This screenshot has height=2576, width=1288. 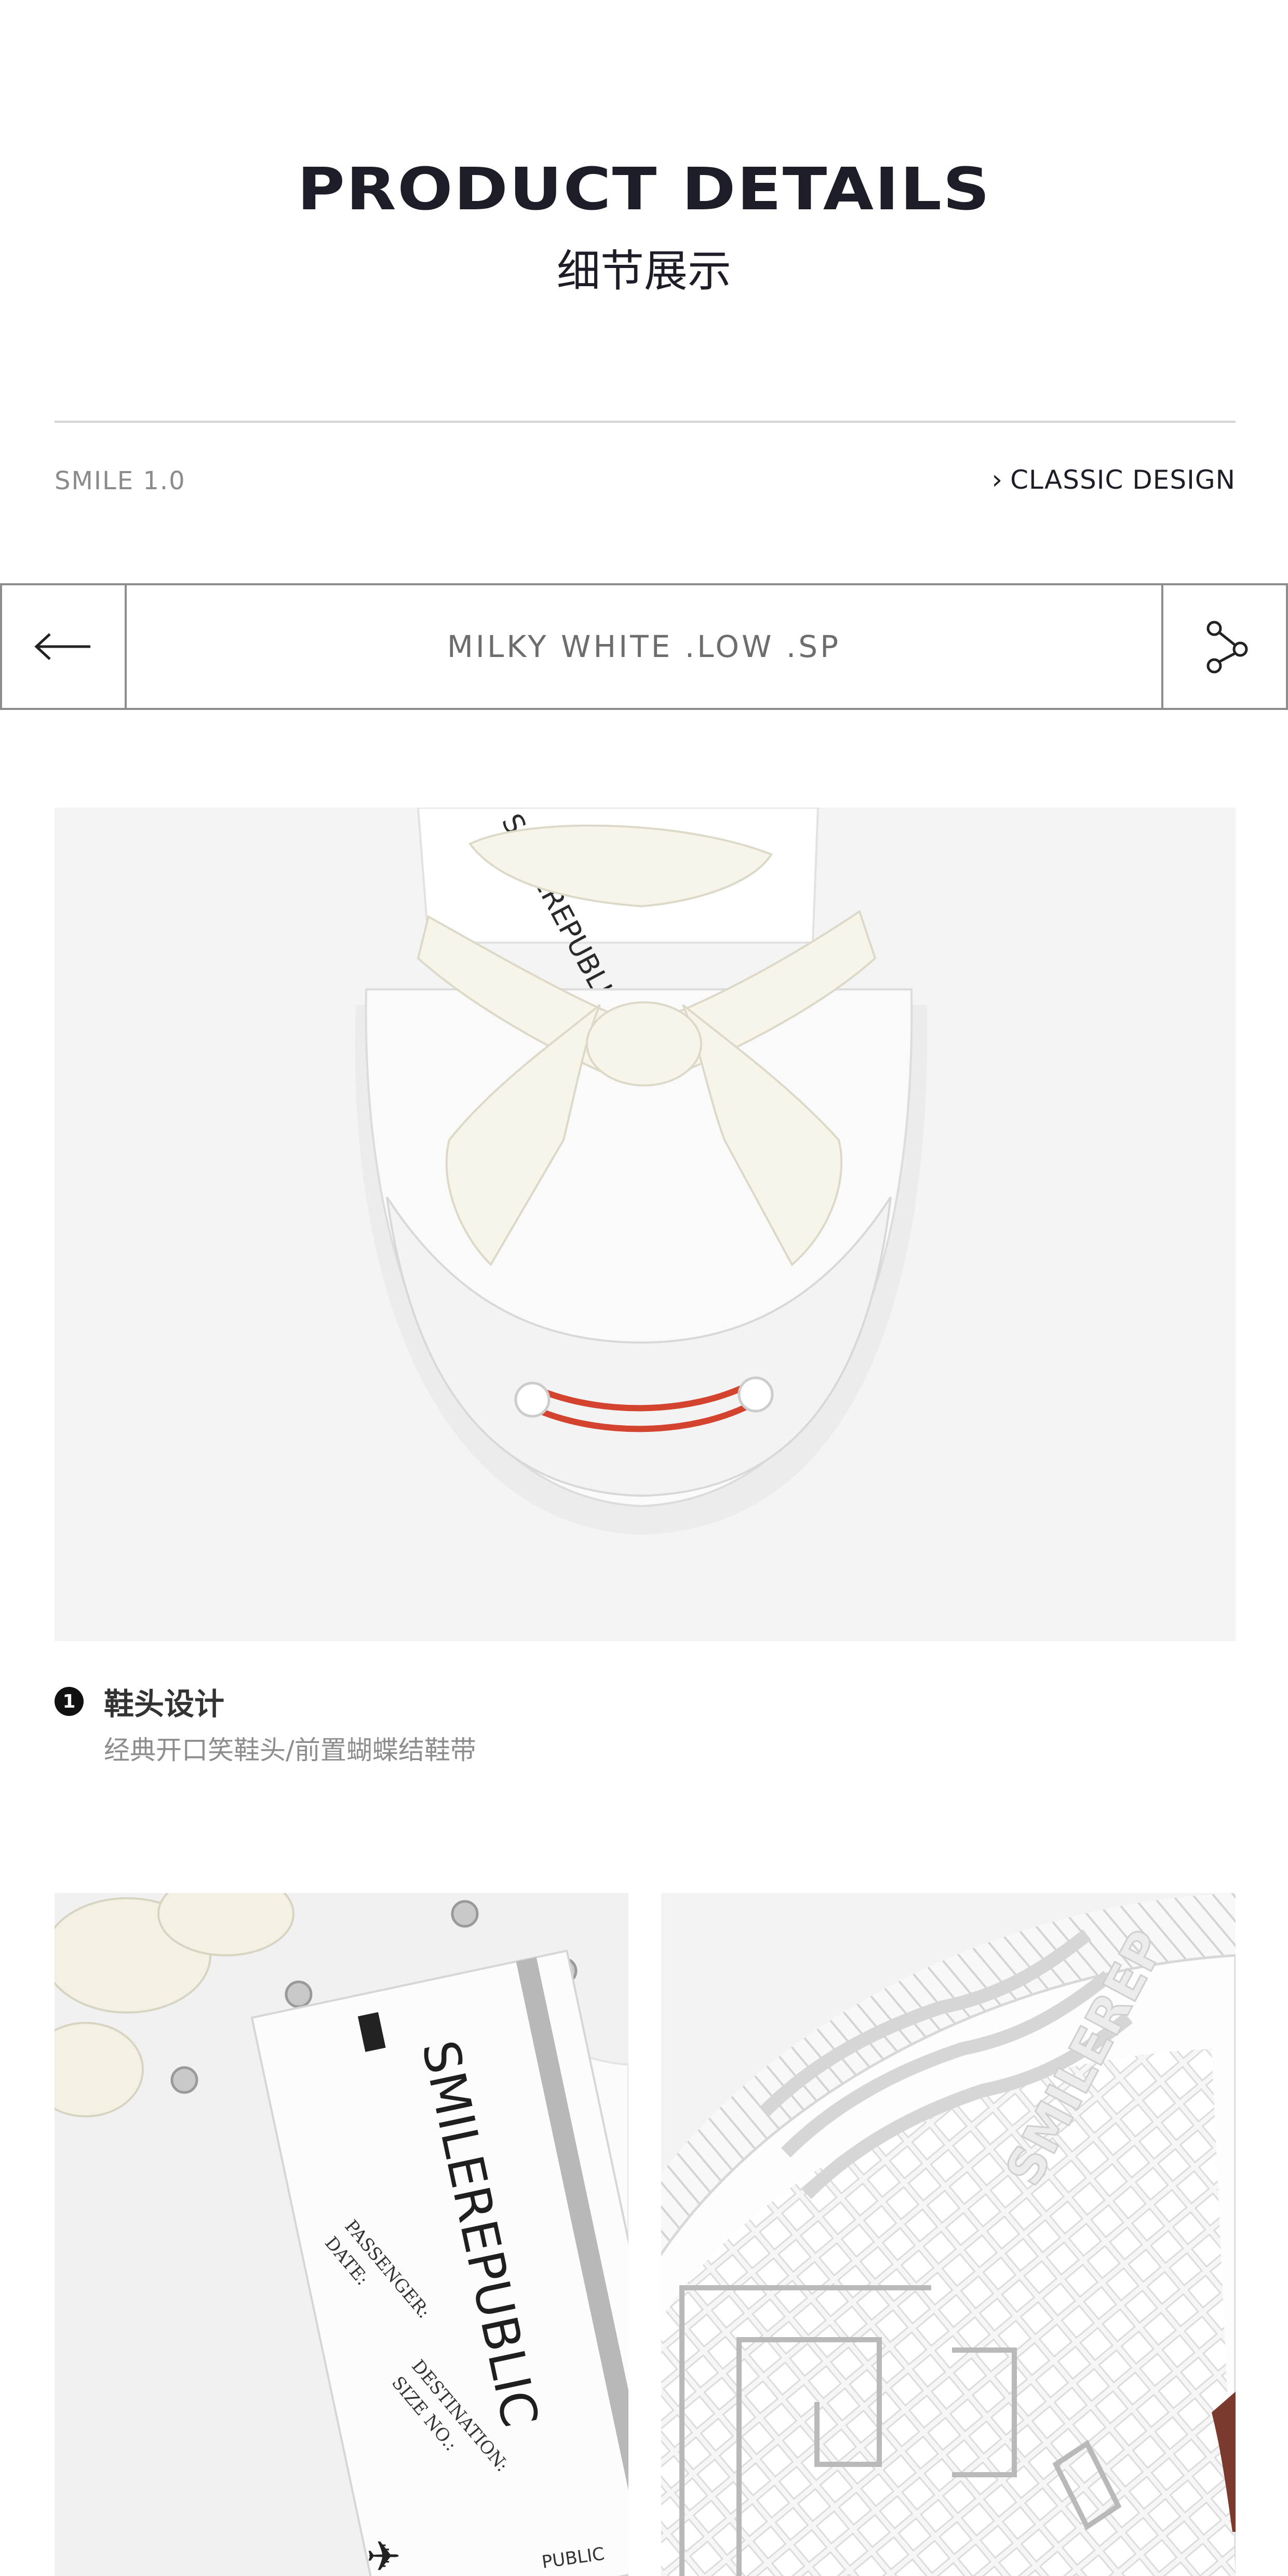 I want to click on share-icon, so click(x=1227, y=648).